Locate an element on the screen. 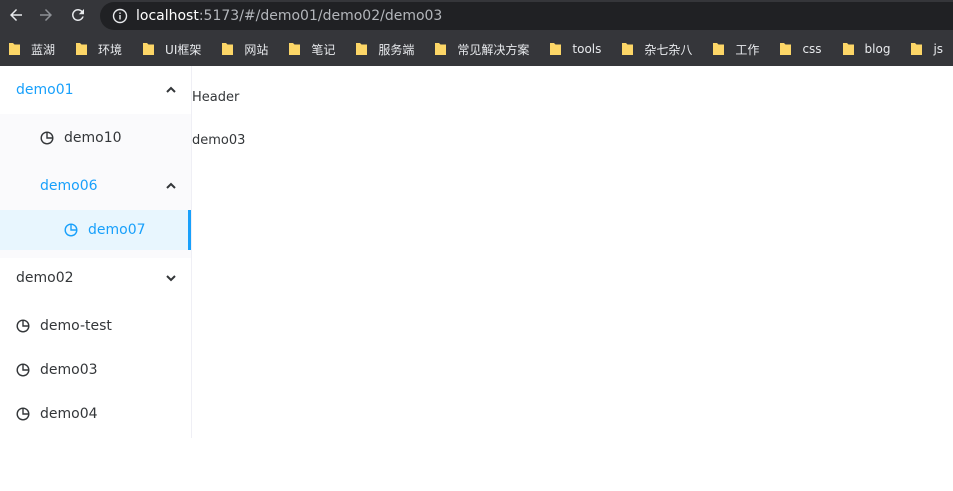  arrow-right-icon is located at coordinates (46, 15).